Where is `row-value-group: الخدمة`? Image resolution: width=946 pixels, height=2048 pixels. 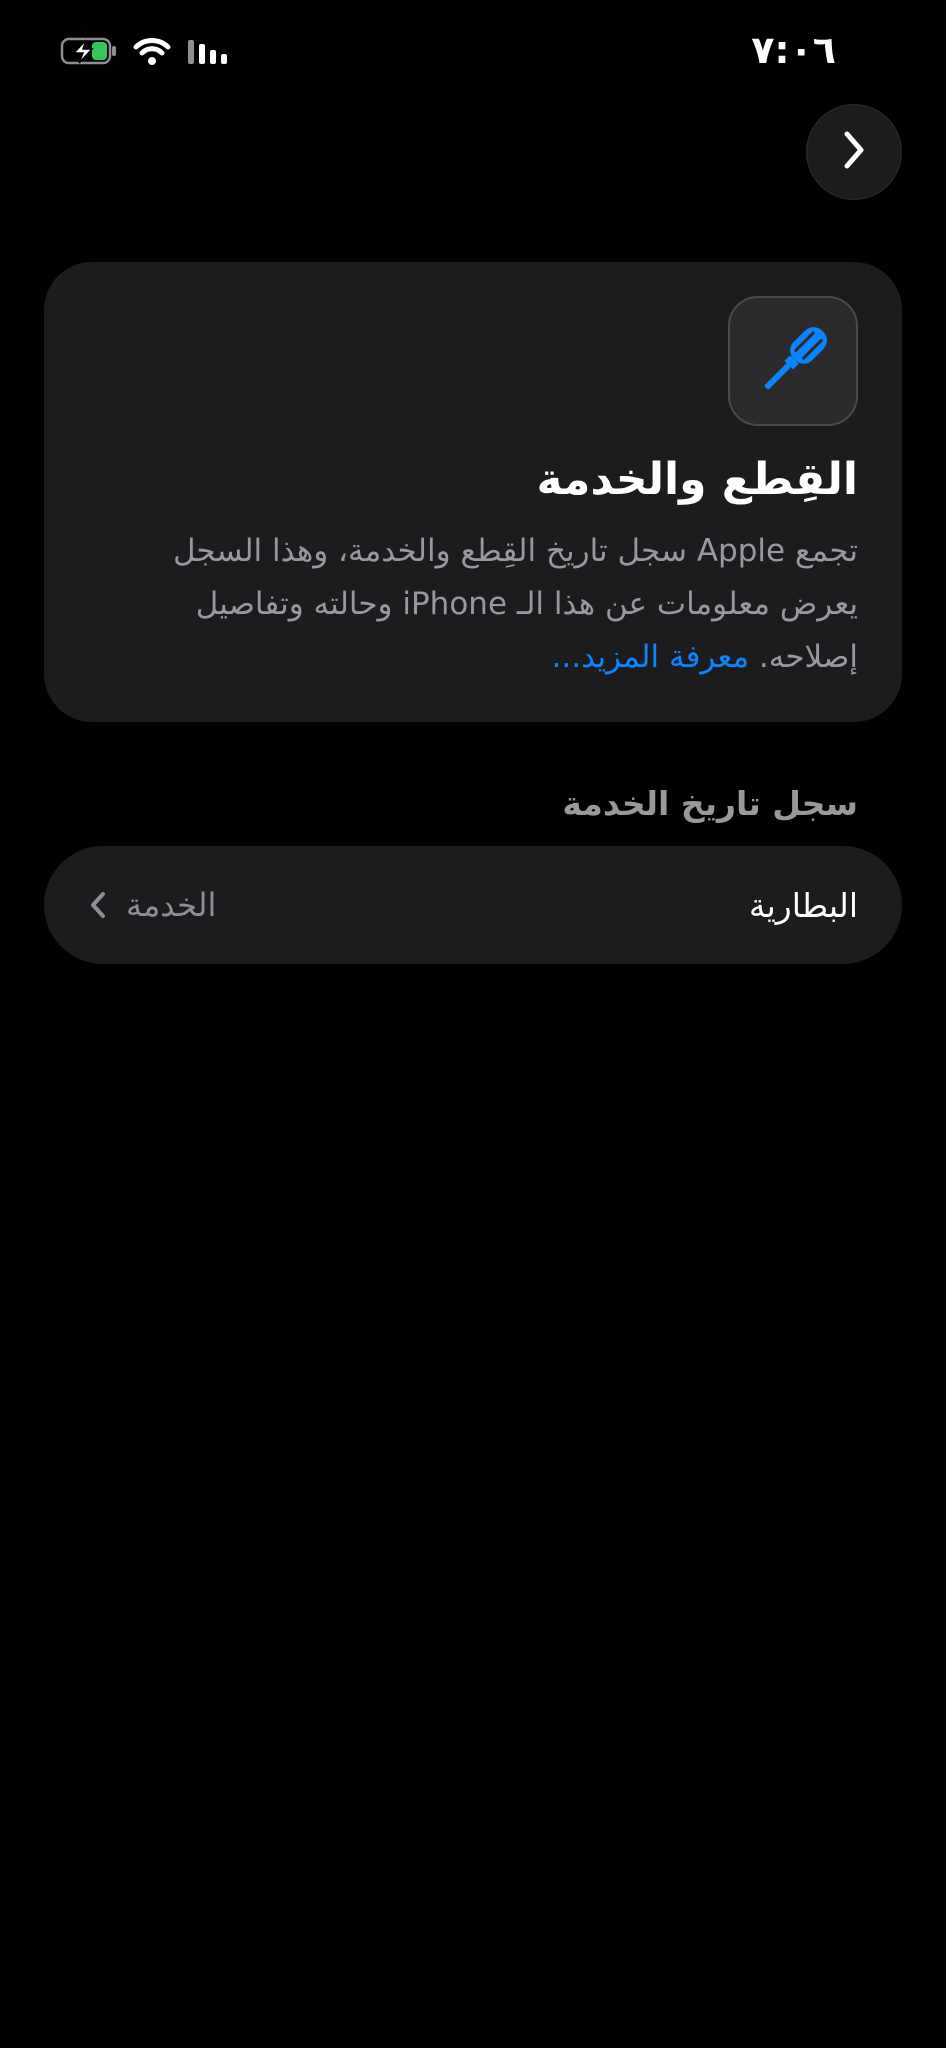
row-value-group: الخدمة is located at coordinates (152, 905).